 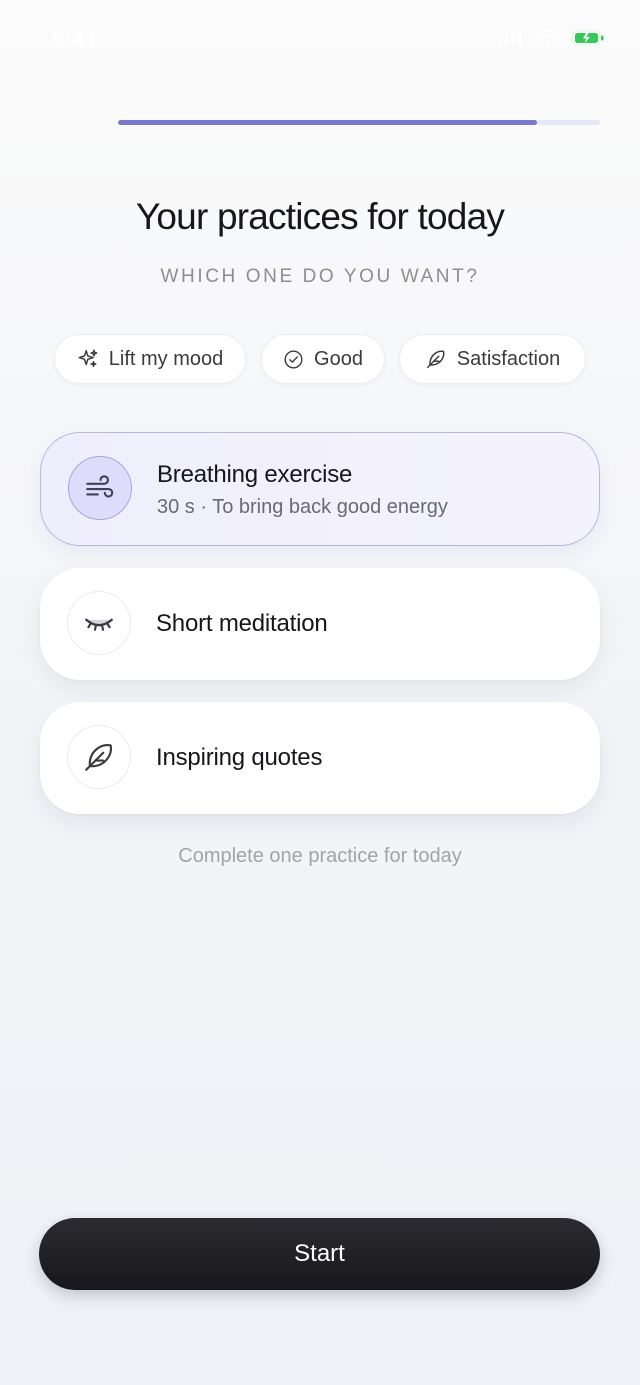 I want to click on status-bar: 9:41, so click(x=320, y=40).